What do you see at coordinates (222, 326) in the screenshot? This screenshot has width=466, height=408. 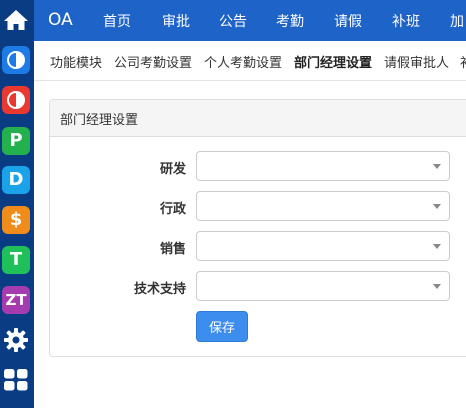 I see `save-button: 保存` at bounding box center [222, 326].